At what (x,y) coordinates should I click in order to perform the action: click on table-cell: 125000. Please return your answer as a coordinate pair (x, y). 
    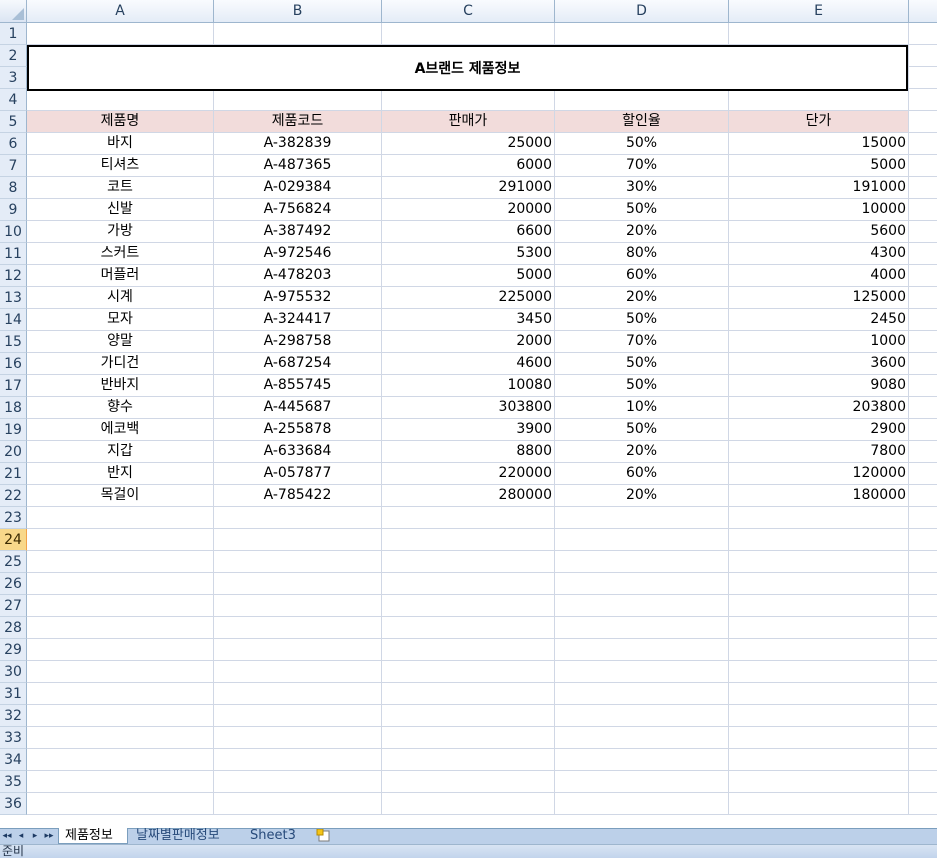
    Looking at the image, I should click on (819, 298).